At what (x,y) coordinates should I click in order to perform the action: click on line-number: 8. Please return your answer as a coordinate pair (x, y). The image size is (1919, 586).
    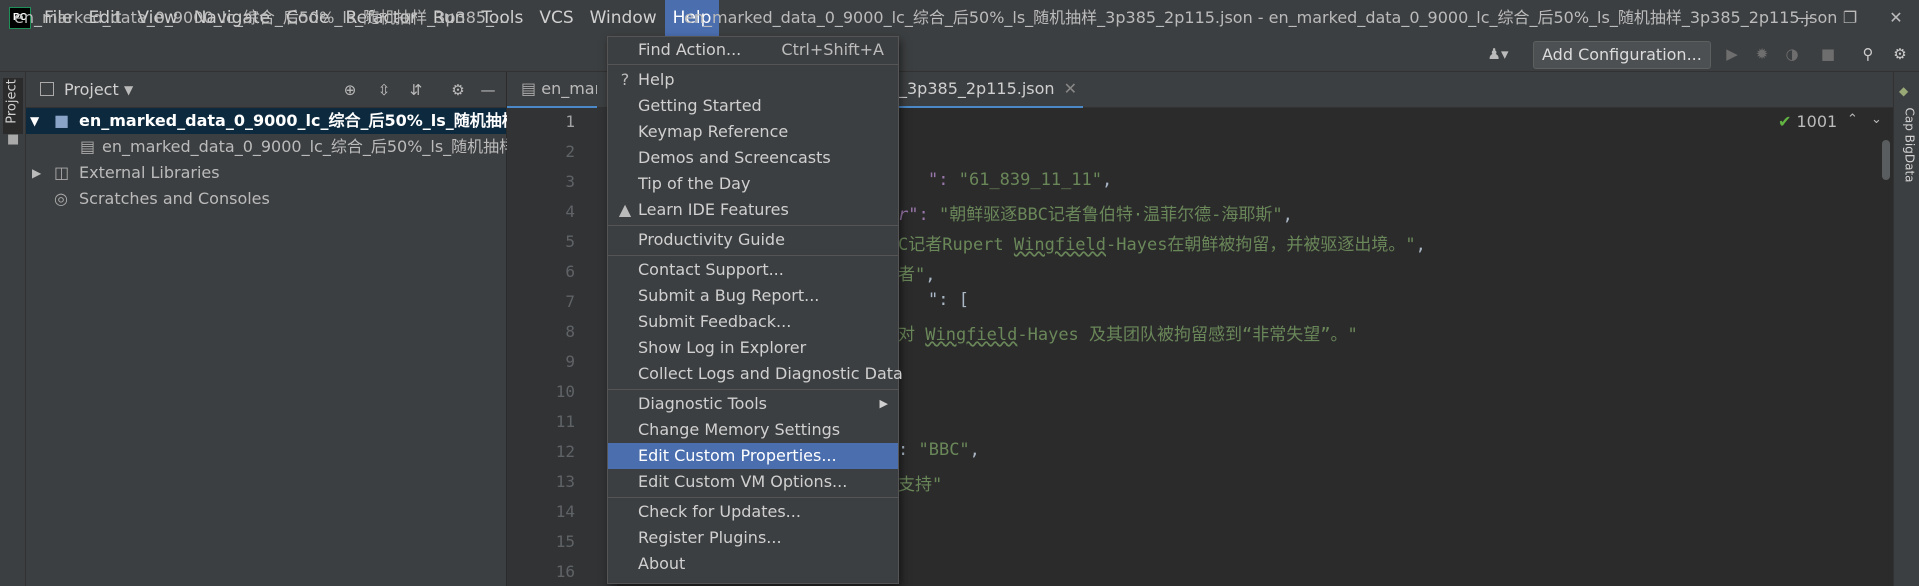
    Looking at the image, I should click on (570, 331).